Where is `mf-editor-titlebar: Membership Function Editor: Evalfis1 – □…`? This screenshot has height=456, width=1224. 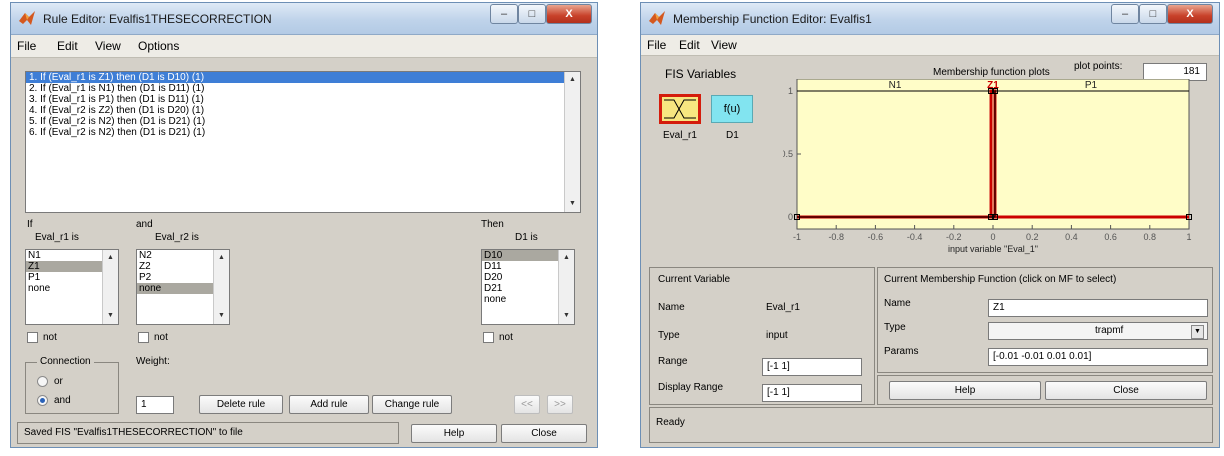 mf-editor-titlebar: Membership Function Editor: Evalfis1 – □… is located at coordinates (930, 19).